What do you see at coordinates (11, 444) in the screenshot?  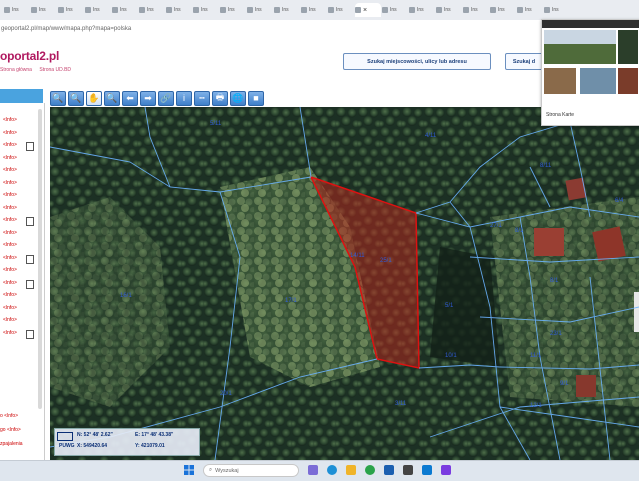 I see `layer-footer-item: zpajalenia` at bounding box center [11, 444].